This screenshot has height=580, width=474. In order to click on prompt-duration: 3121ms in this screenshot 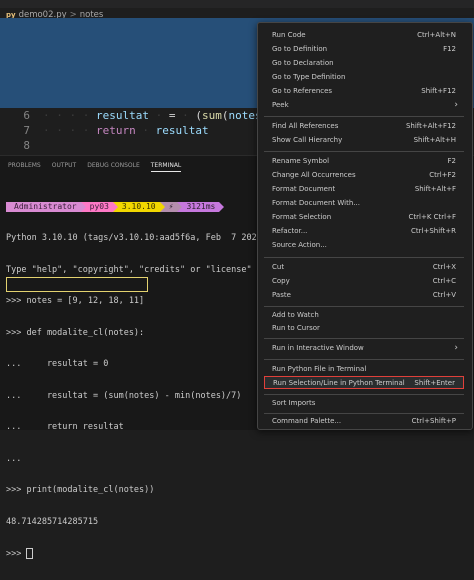, I will do `click(201, 206)`.